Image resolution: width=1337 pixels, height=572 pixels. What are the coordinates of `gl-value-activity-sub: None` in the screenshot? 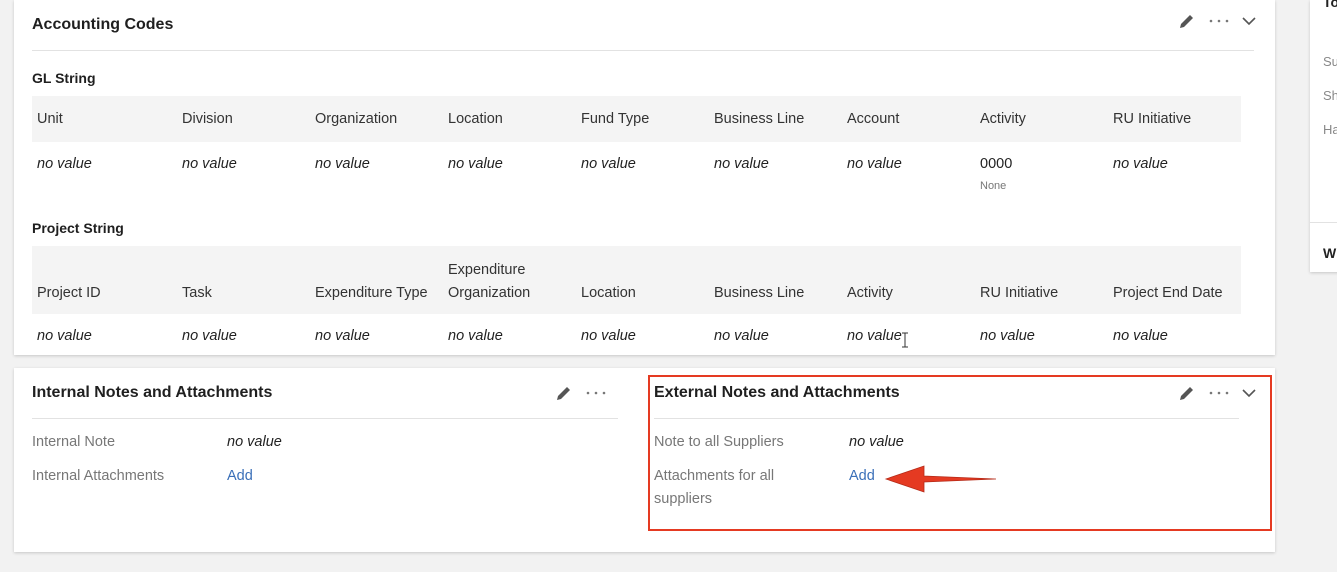 It's located at (993, 186).